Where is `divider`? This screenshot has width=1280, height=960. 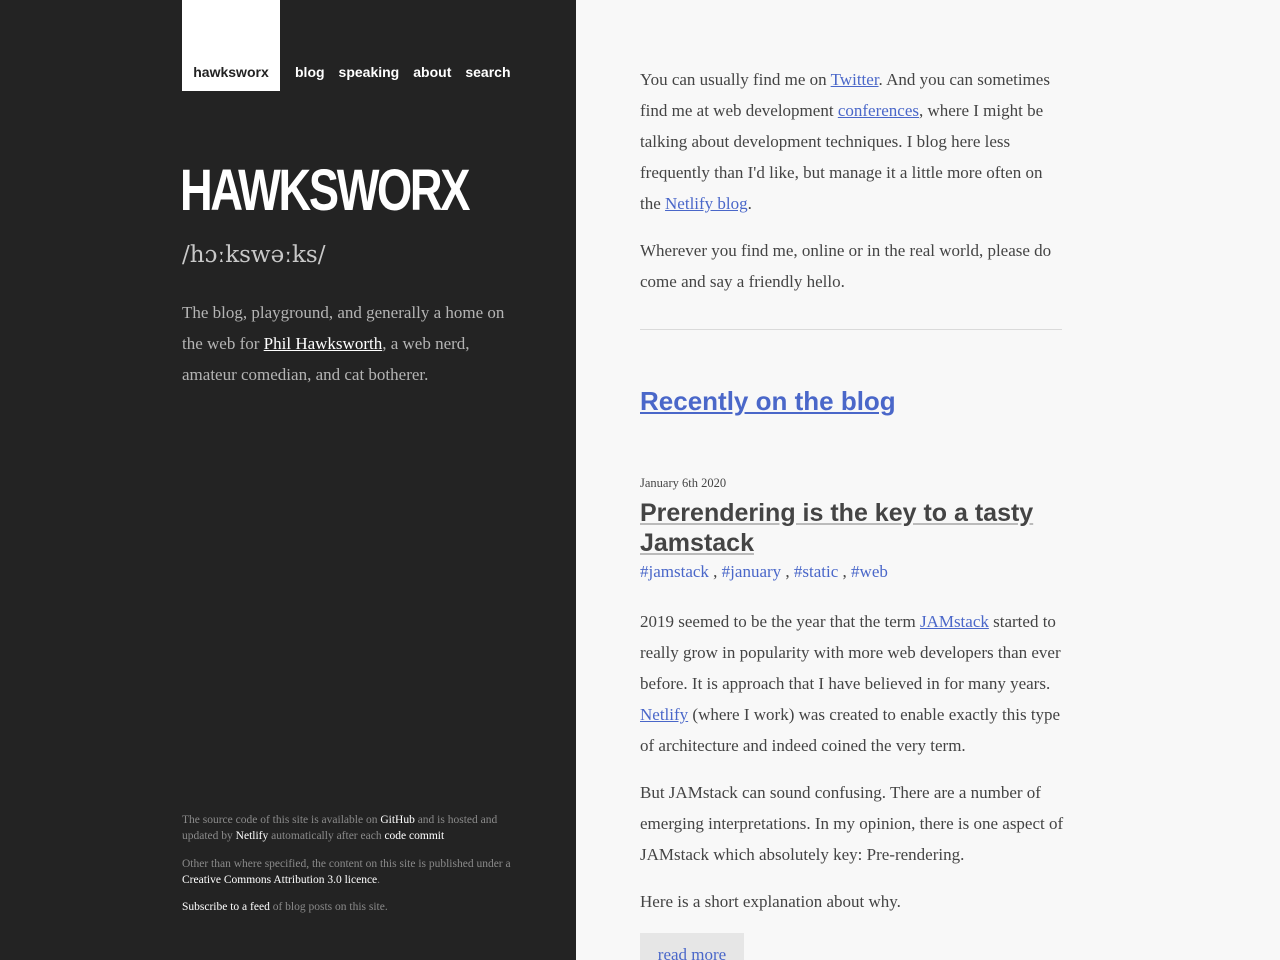
divider is located at coordinates (851, 329).